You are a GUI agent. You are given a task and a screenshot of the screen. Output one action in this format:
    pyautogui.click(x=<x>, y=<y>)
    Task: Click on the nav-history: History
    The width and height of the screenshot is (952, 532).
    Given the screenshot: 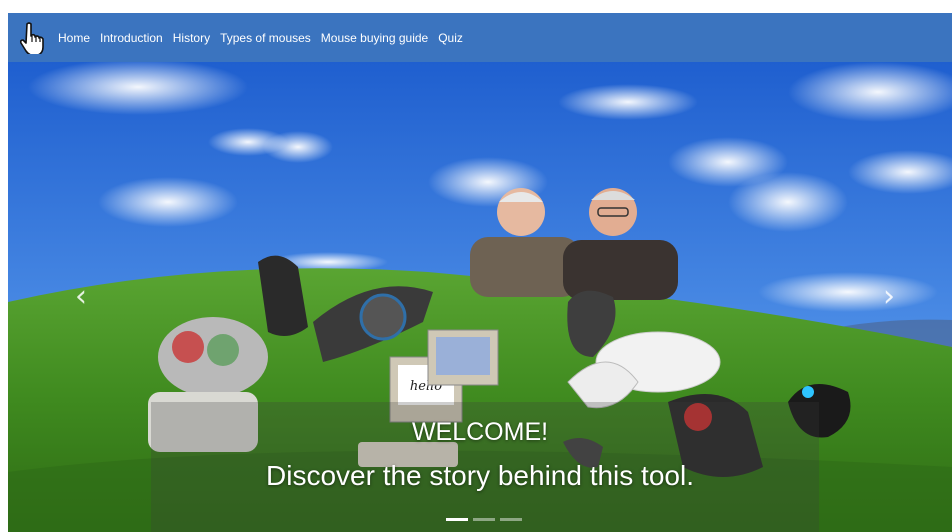 What is the action you would take?
    pyautogui.click(x=191, y=38)
    